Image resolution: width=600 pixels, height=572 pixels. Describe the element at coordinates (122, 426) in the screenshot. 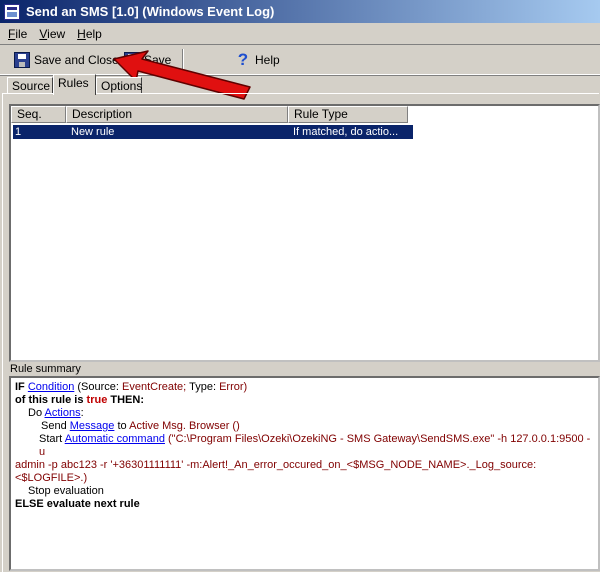

I see `to-label: to` at that location.